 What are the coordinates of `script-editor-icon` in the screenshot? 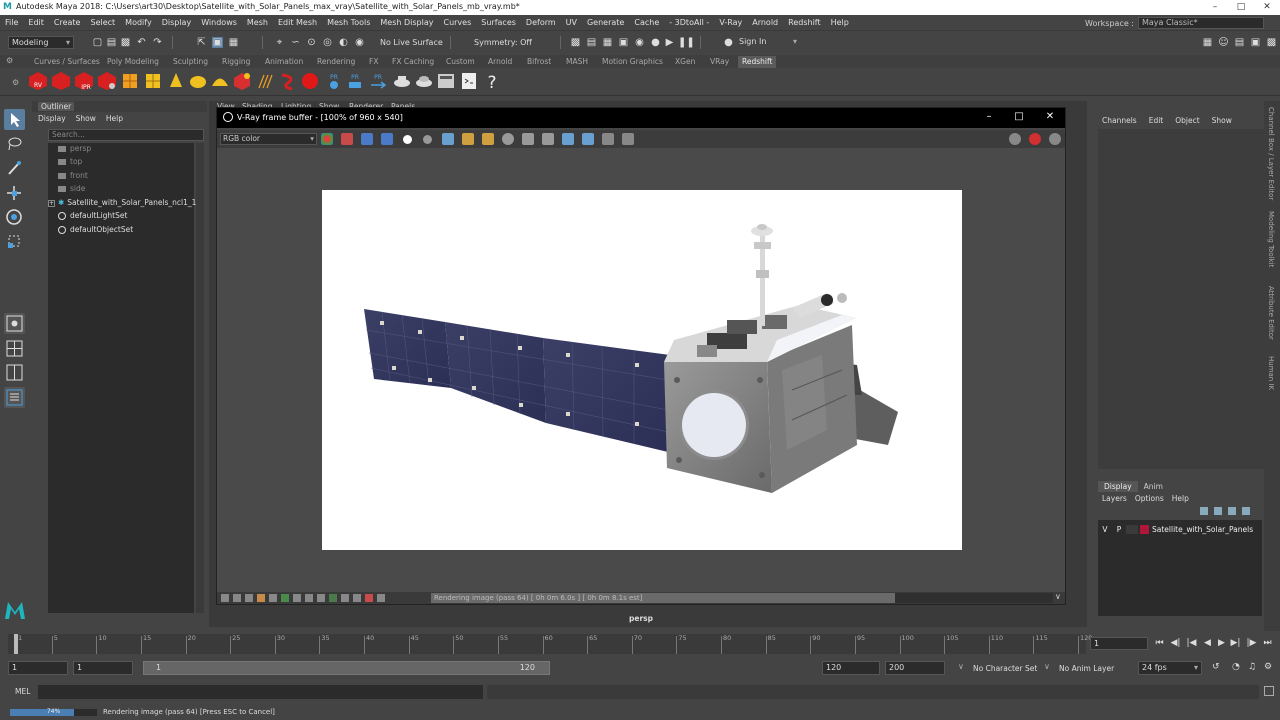 It's located at (1269, 691).